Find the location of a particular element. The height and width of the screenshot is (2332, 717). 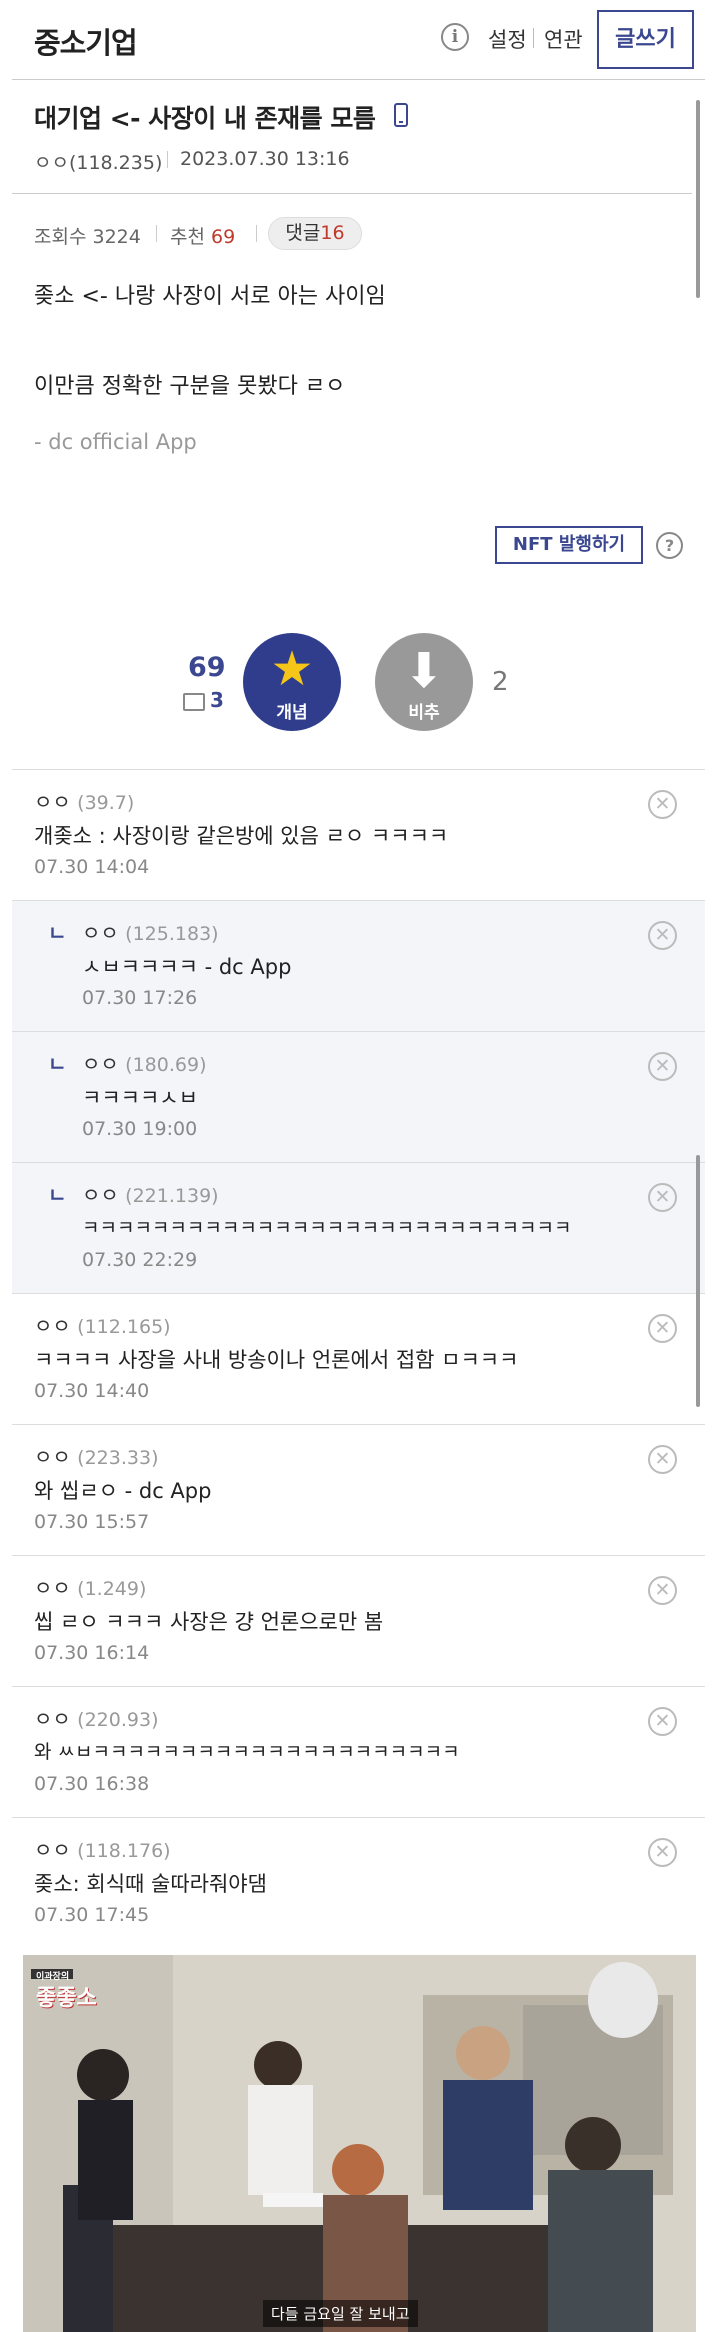

settings-link: 설정 is located at coordinates (507, 39).